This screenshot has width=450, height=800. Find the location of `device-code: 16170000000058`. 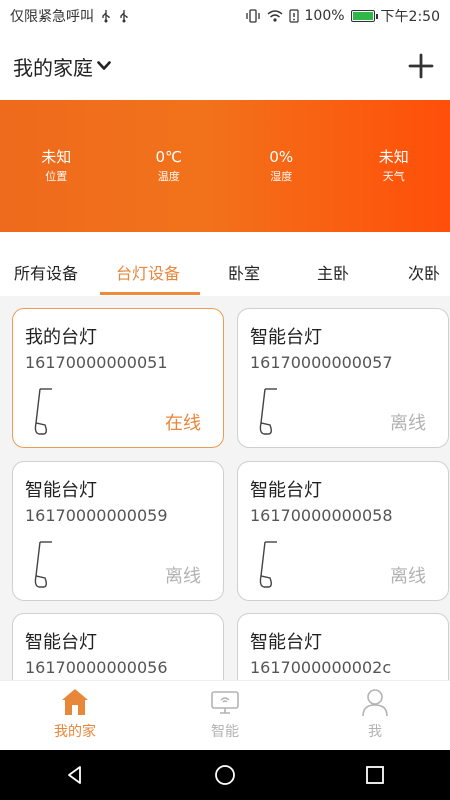

device-code: 16170000000058 is located at coordinates (321, 515).